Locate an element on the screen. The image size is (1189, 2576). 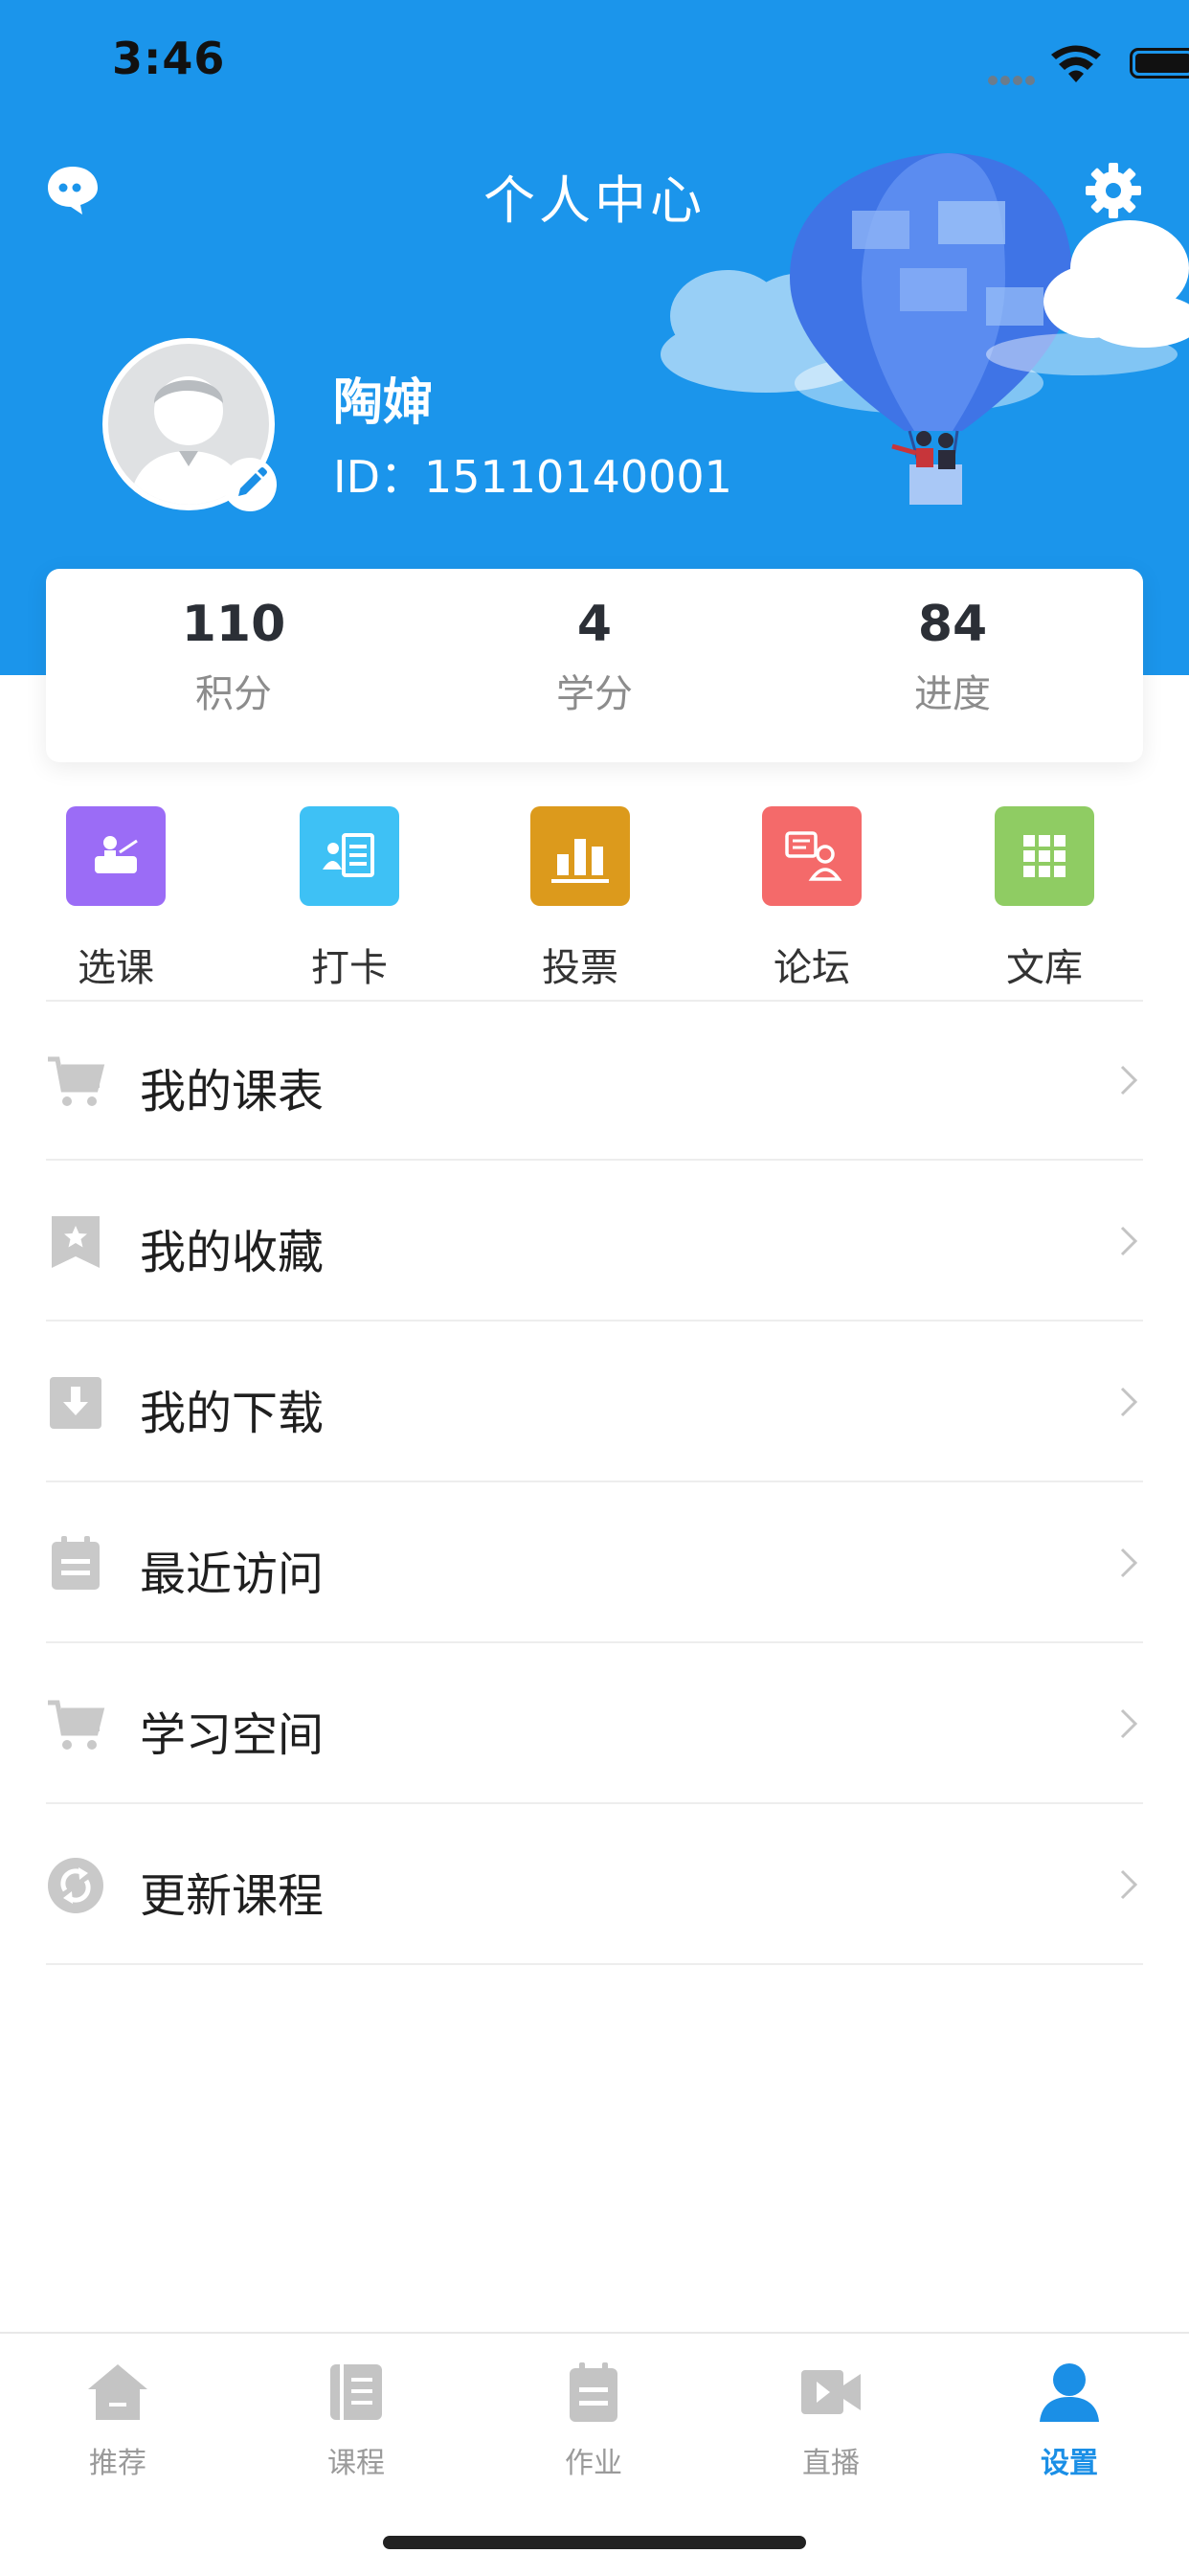
tab-label: 作业 is located at coordinates (593, 2463).